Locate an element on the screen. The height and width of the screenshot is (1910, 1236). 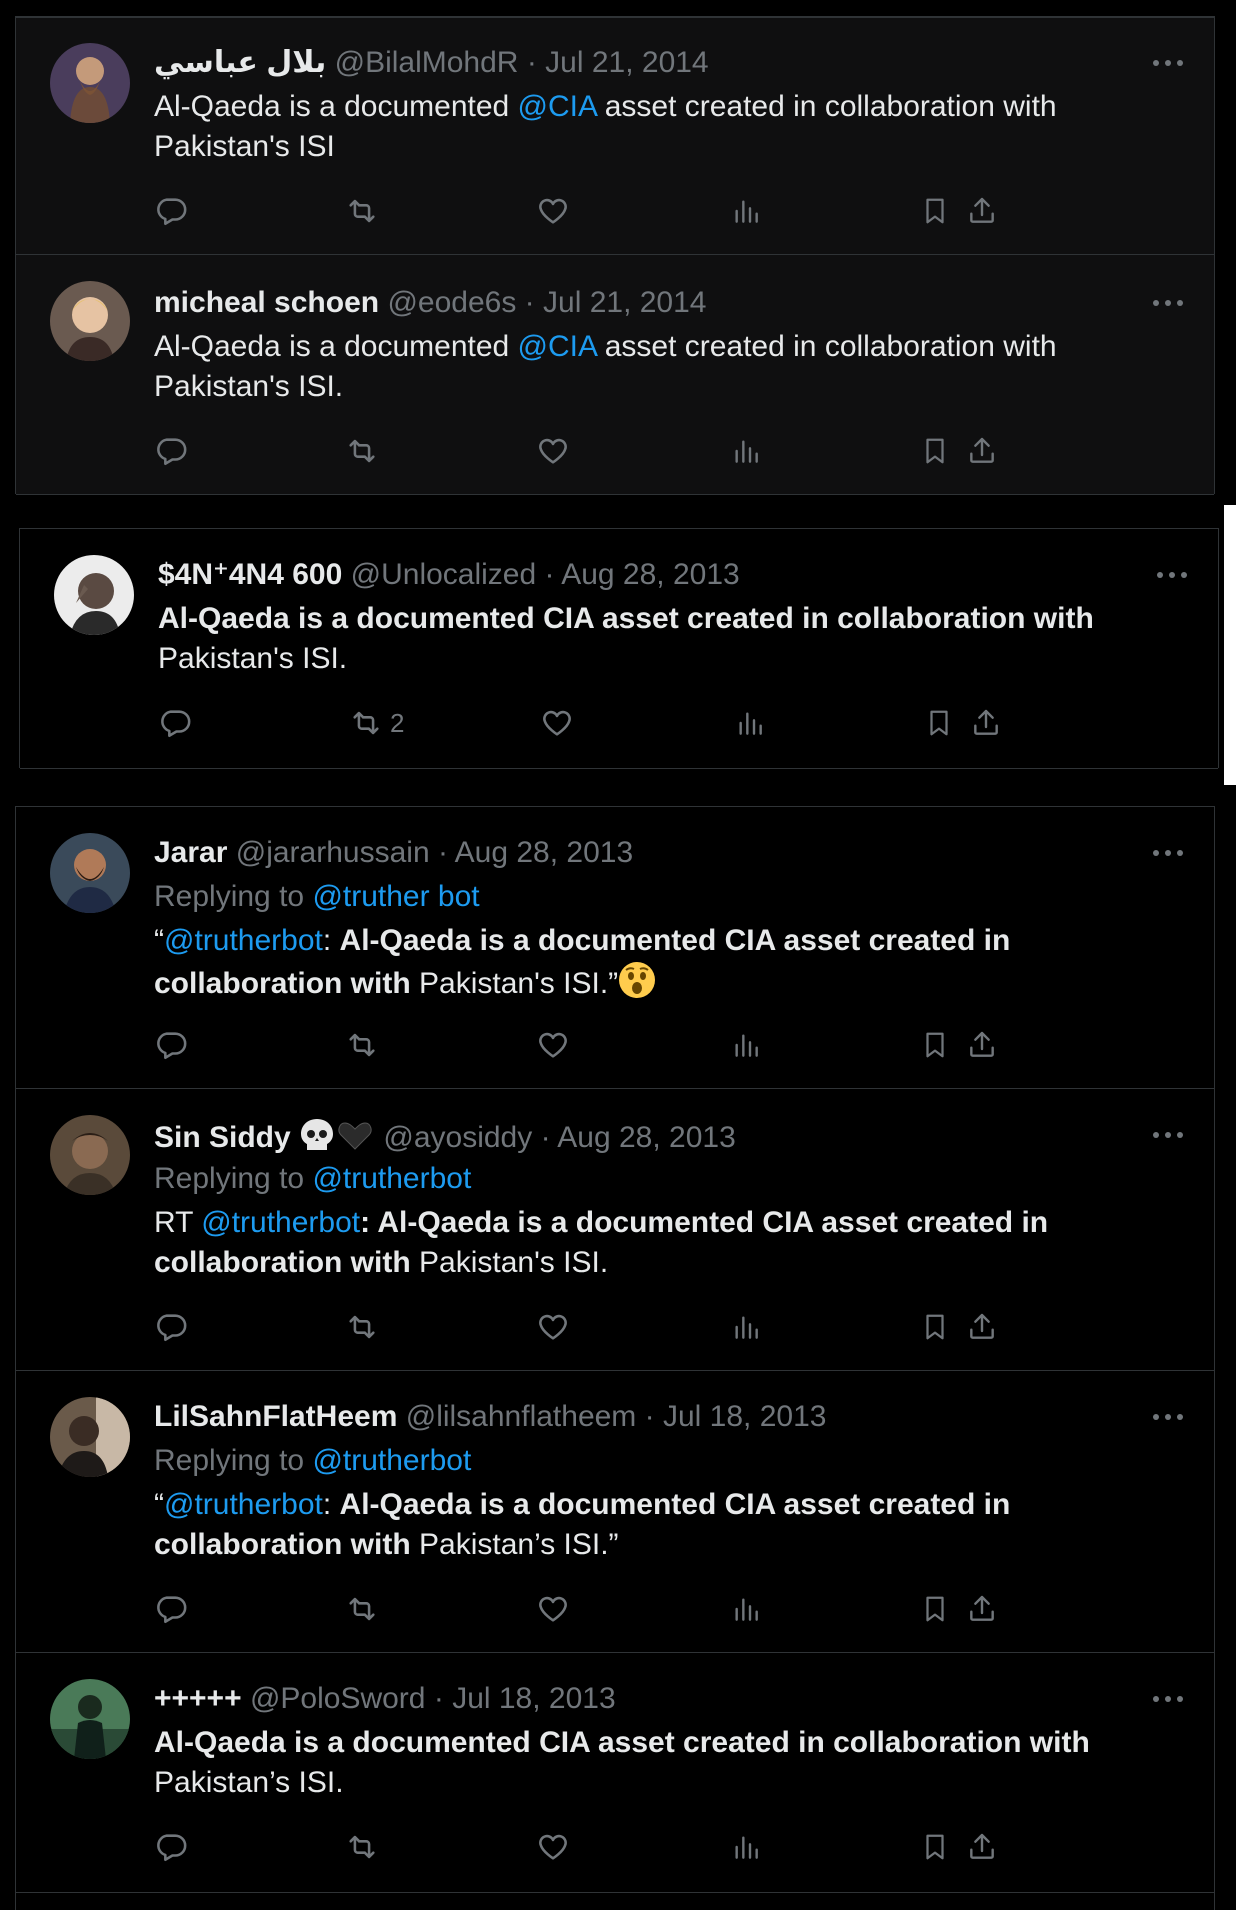
user-handle: @ayosiddy is located at coordinates (457, 1137).